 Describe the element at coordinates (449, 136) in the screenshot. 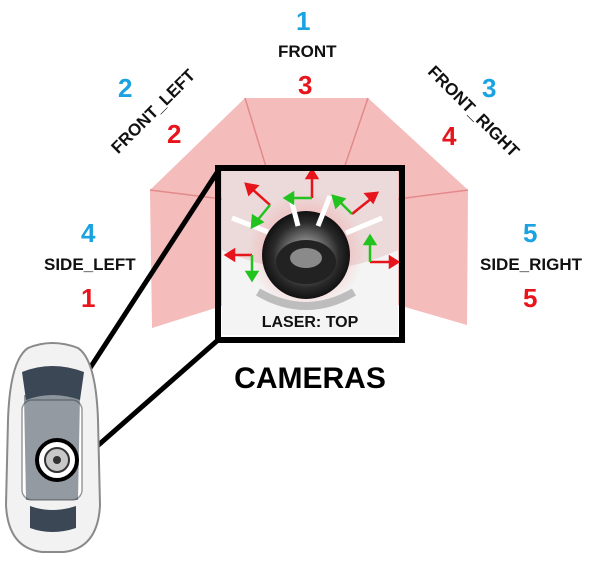

I see `front-right-laser-index: 4` at that location.